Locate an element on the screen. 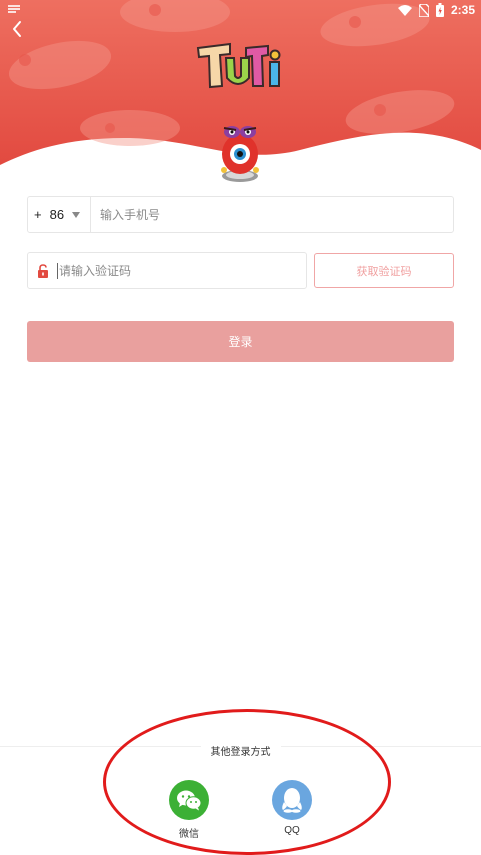 This screenshot has height=855, width=481. status-icons: 2:35 is located at coordinates (436, 10).